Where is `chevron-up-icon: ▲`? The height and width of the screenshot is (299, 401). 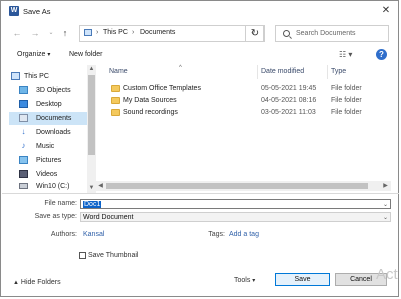
chevron-up-icon: ▲ is located at coordinates (16, 283).